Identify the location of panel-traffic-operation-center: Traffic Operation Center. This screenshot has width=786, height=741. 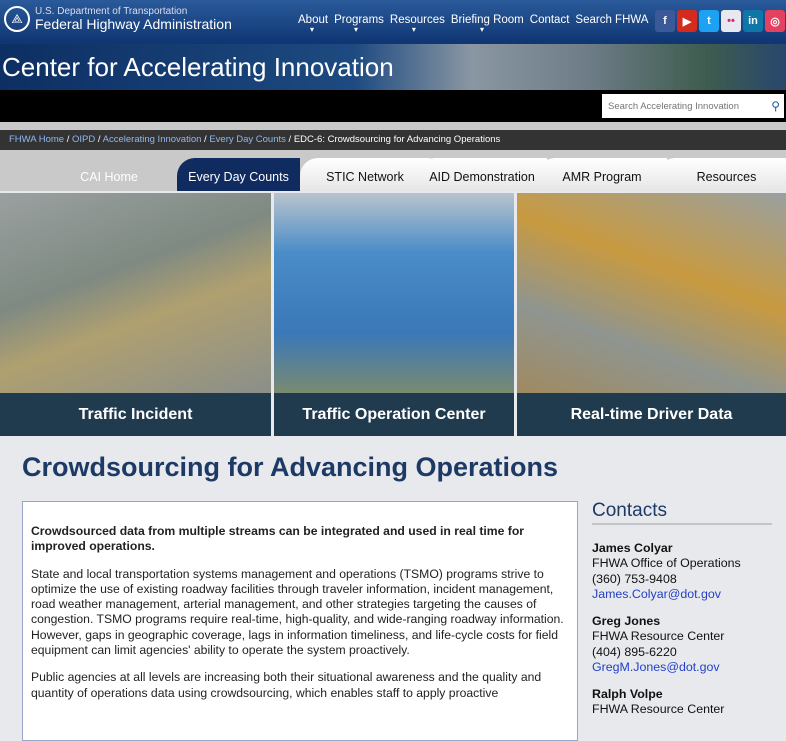
(394, 314).